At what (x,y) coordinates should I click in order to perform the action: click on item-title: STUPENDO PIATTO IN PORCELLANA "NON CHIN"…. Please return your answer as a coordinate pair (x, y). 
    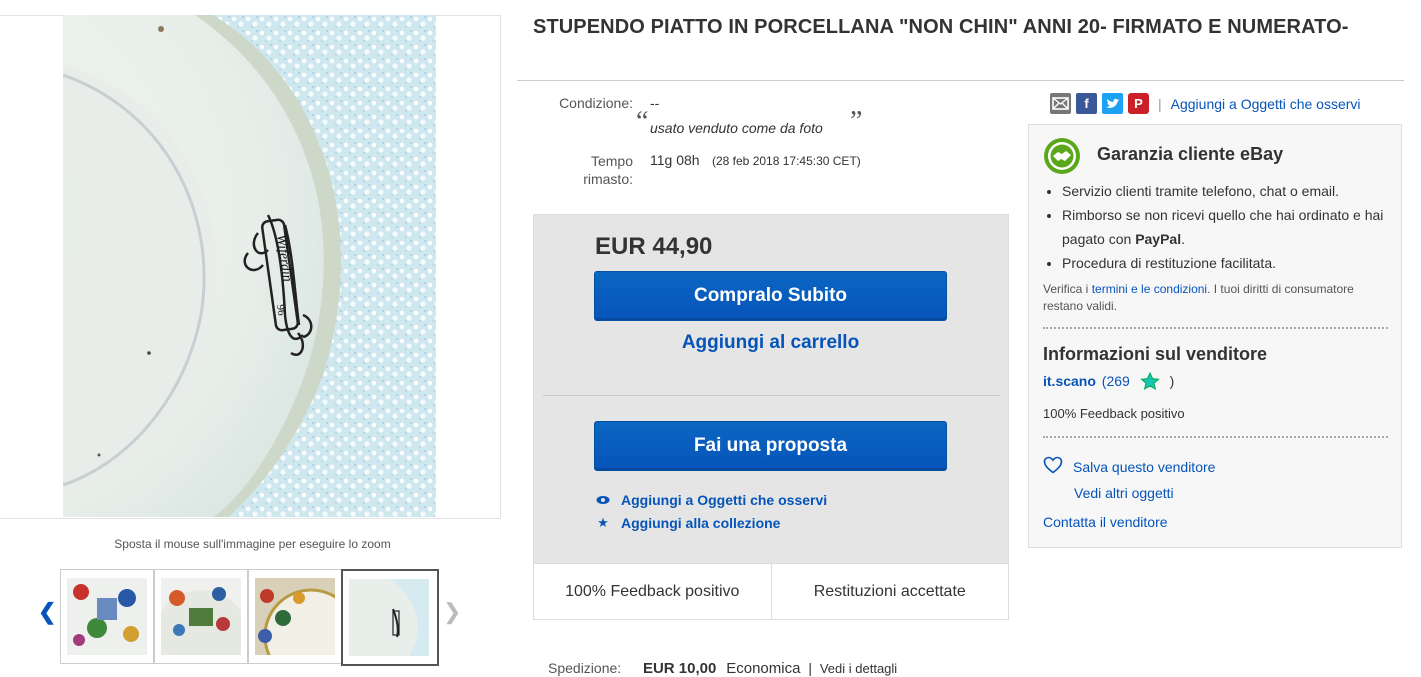
    Looking at the image, I should click on (941, 27).